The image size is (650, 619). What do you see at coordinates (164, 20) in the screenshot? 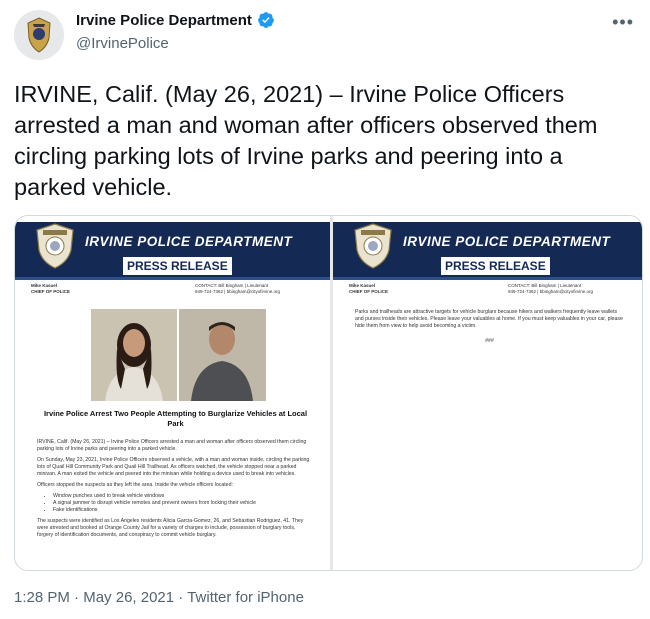
I see `account-name: Irvine Police Department` at bounding box center [164, 20].